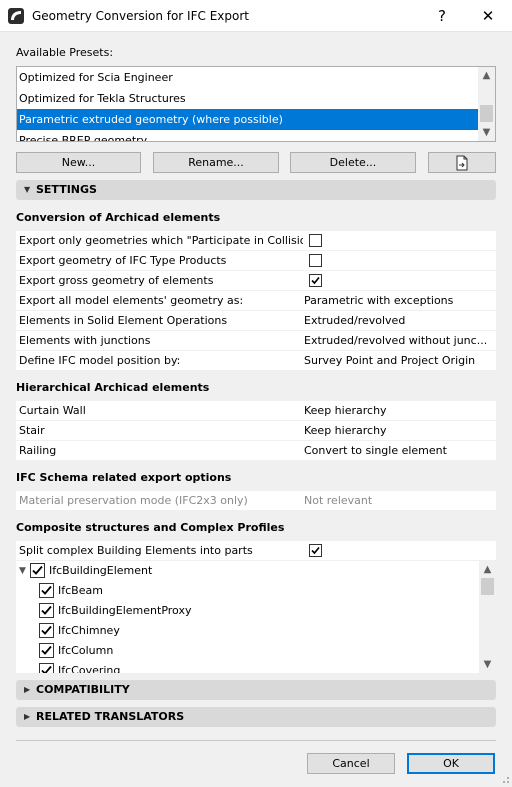  I want to click on preset-item: Optimized for Tekla Structures, so click(248, 98).